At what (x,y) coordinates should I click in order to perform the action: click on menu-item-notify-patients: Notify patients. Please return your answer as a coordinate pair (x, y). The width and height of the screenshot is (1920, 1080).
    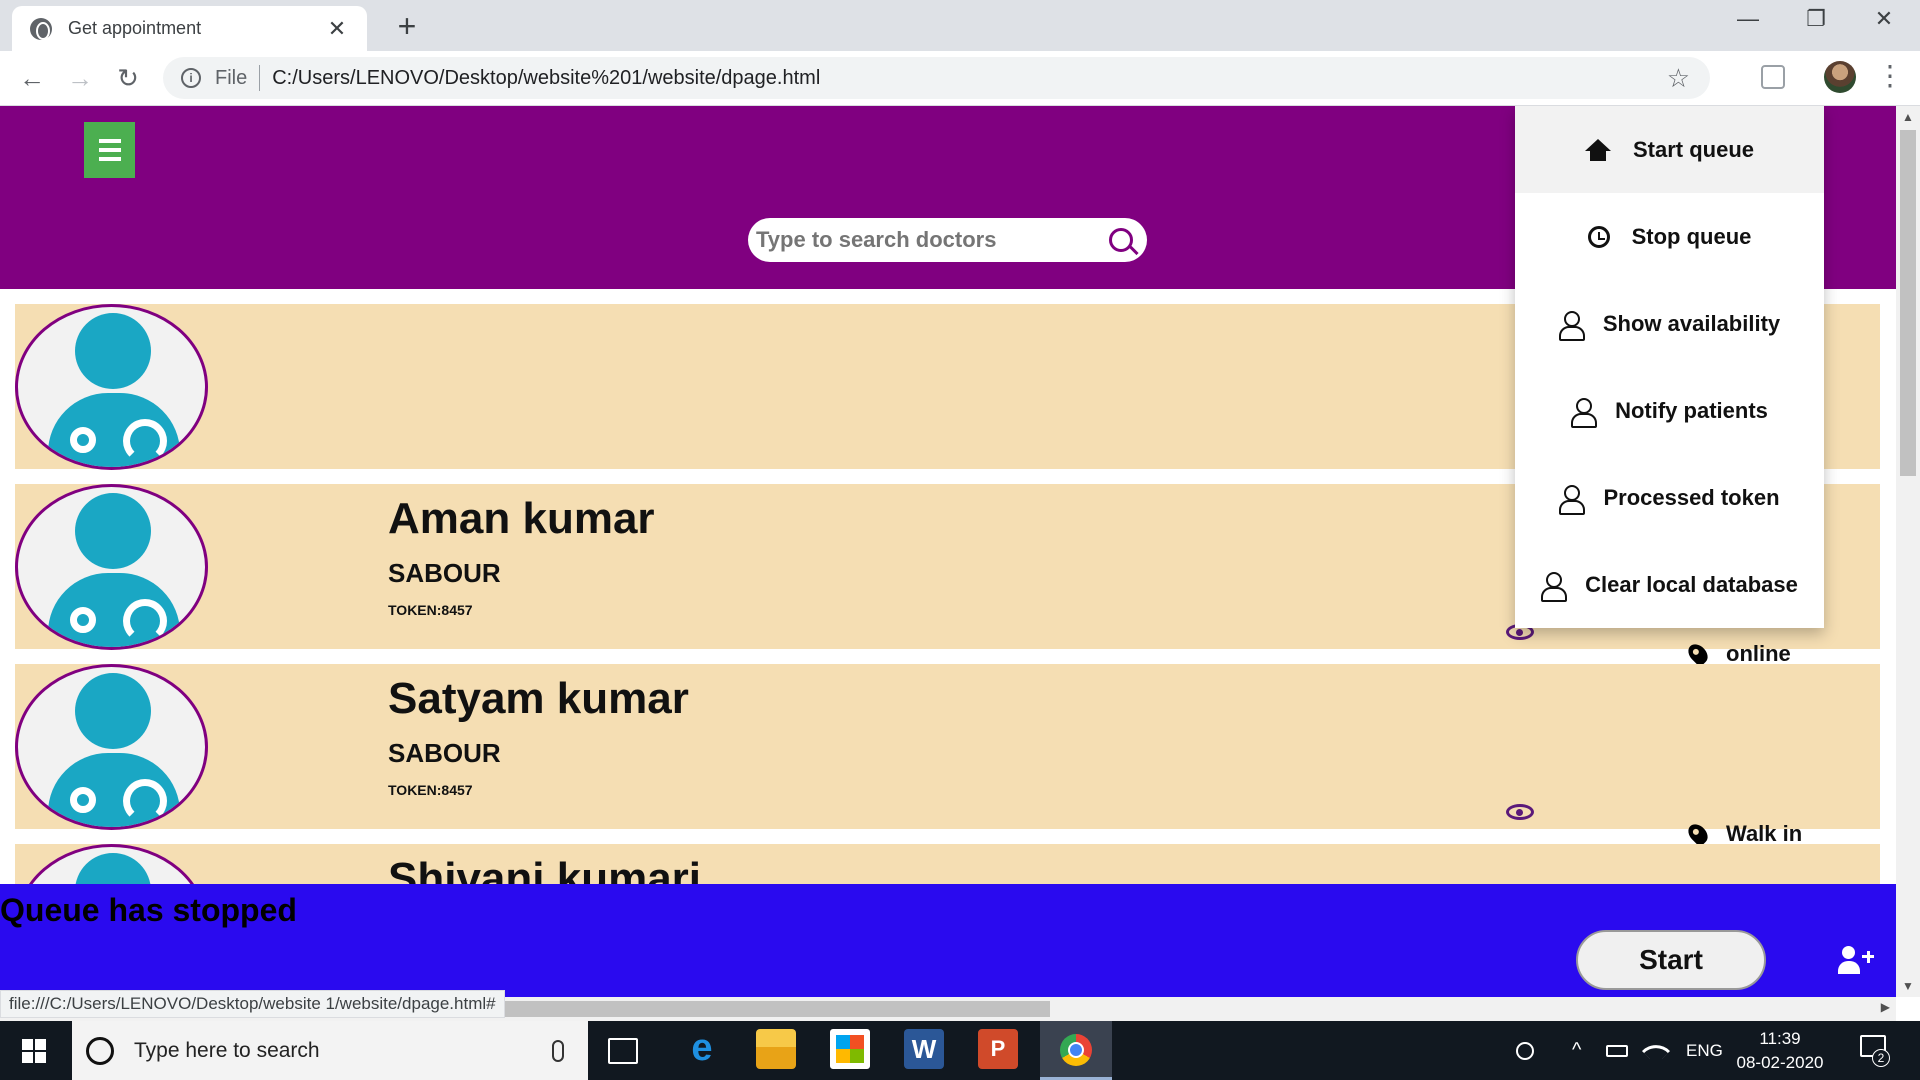
    Looking at the image, I should click on (1669, 410).